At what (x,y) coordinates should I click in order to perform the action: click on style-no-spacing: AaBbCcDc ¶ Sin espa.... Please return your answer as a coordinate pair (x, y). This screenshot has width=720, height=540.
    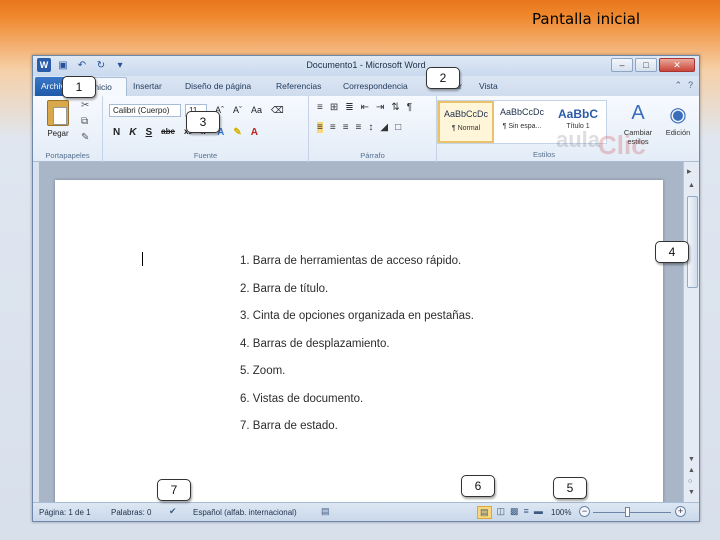
    Looking at the image, I should click on (522, 122).